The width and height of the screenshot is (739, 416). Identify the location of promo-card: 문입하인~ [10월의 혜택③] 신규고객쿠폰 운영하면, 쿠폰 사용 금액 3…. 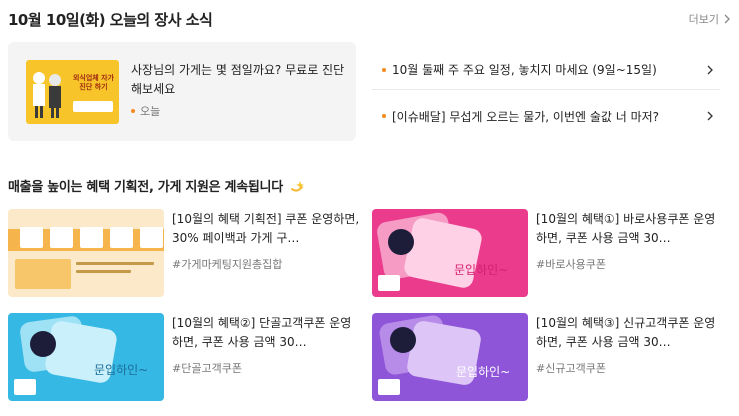
(550, 358).